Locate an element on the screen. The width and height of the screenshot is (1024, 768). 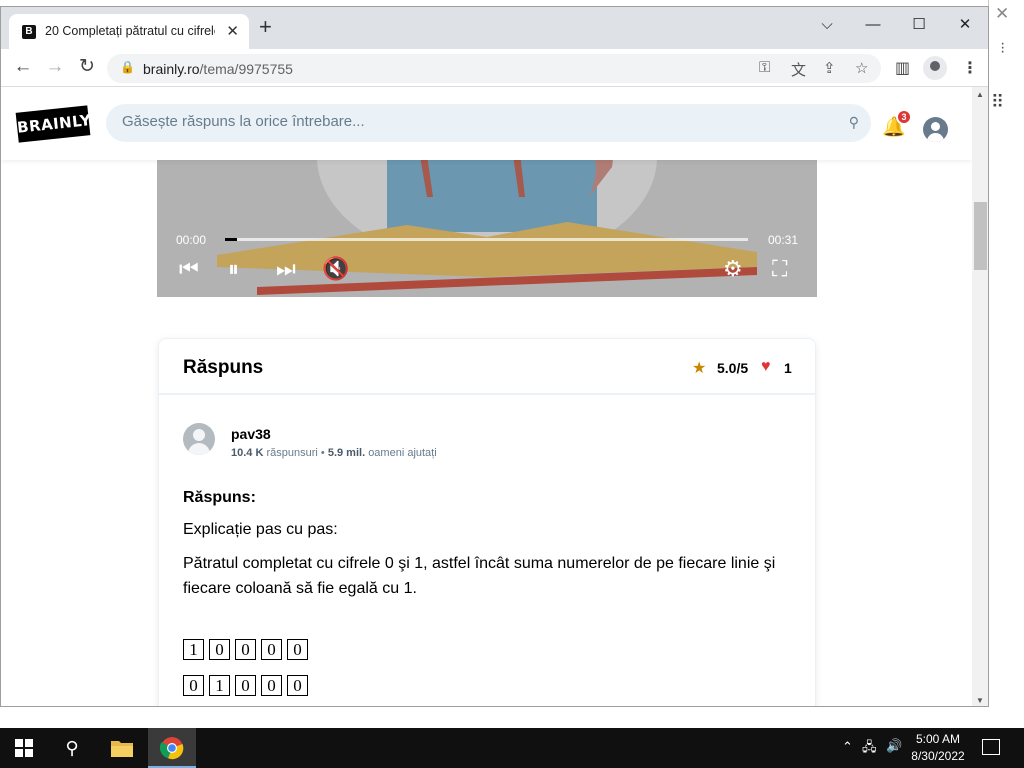
volume-icon: 🔊 is located at coordinates (894, 746).